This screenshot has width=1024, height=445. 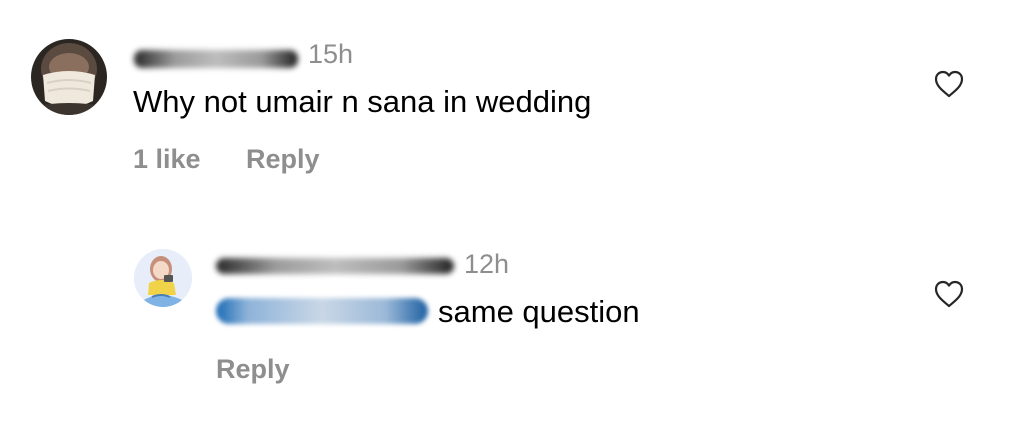 I want to click on comment-timestamp: 15h, so click(x=331, y=54).